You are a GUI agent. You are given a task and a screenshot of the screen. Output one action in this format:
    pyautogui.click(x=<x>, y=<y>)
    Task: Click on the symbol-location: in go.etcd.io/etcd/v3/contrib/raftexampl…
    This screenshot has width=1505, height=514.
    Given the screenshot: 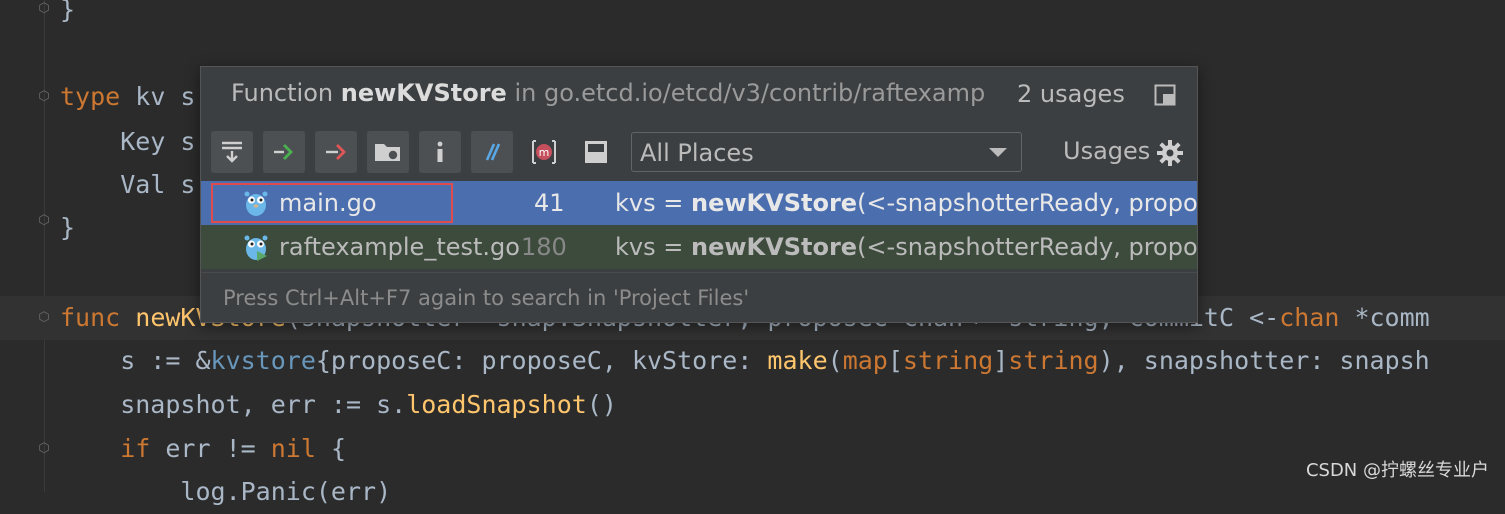 What is the action you would take?
    pyautogui.click(x=750, y=93)
    